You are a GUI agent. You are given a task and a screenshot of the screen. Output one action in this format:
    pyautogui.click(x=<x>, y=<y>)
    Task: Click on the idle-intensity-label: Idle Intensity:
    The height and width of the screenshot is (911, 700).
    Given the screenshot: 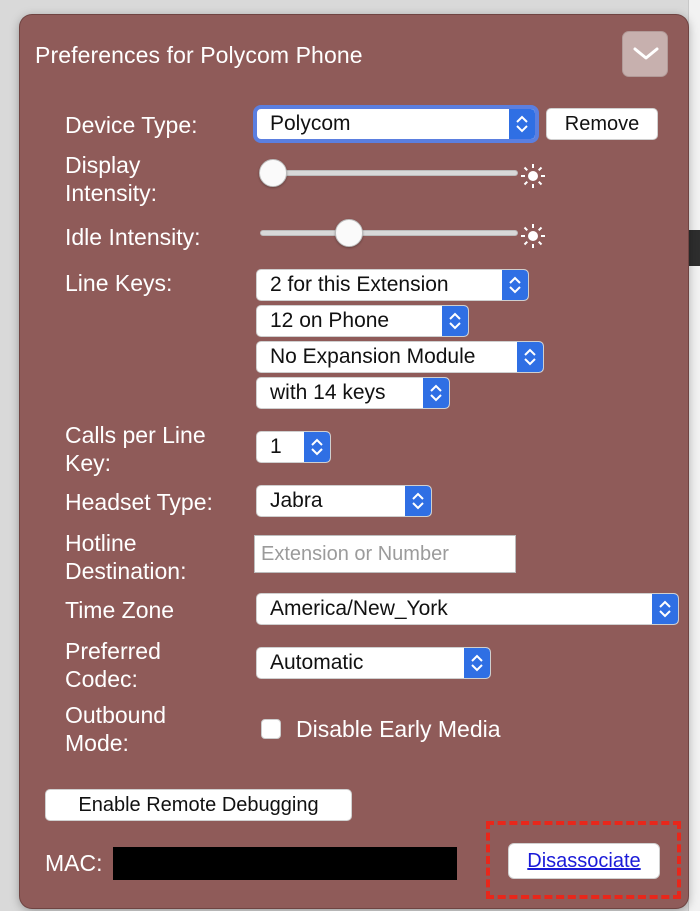 What is the action you would take?
    pyautogui.click(x=133, y=237)
    